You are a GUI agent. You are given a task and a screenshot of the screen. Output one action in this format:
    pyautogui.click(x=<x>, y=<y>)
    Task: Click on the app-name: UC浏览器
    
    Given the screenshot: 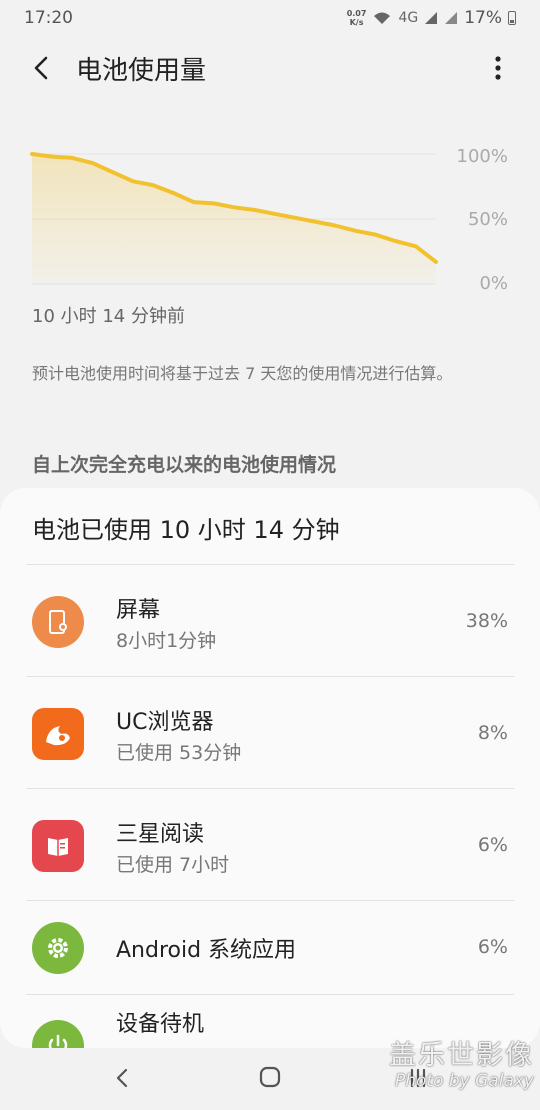 What is the action you would take?
    pyautogui.click(x=165, y=722)
    